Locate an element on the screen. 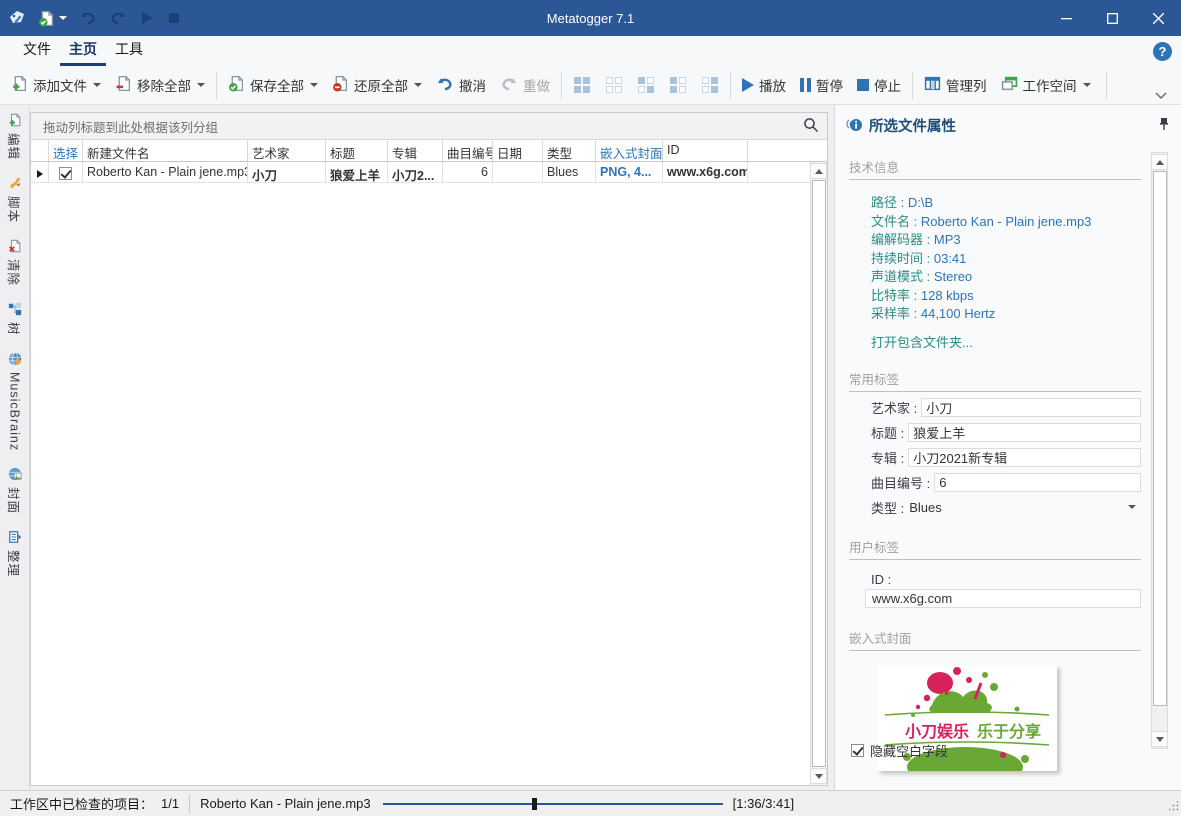  invert-check-button is located at coordinates (646, 85).